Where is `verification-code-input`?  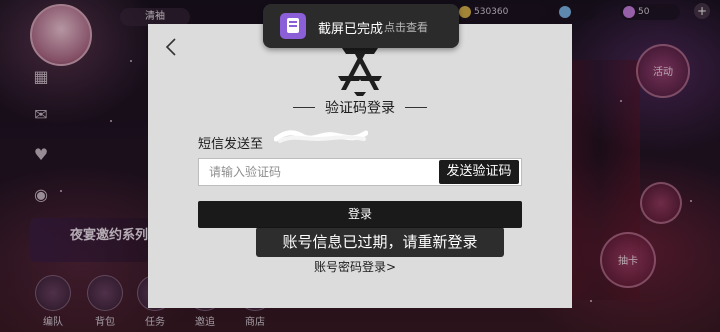 verification-code-input is located at coordinates (317, 172).